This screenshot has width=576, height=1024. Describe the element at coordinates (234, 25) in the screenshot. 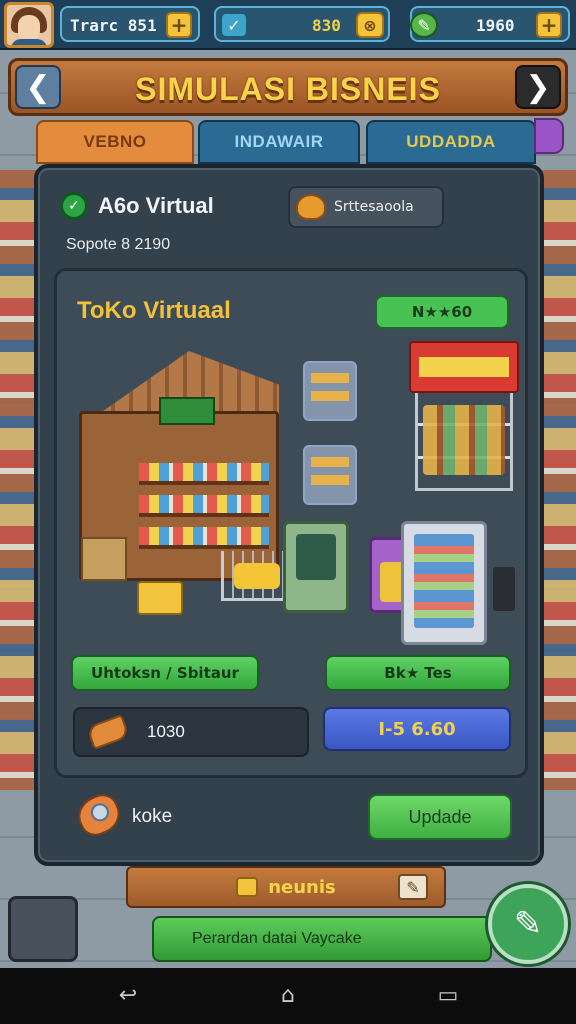

I see `cash-icon: ✓` at that location.